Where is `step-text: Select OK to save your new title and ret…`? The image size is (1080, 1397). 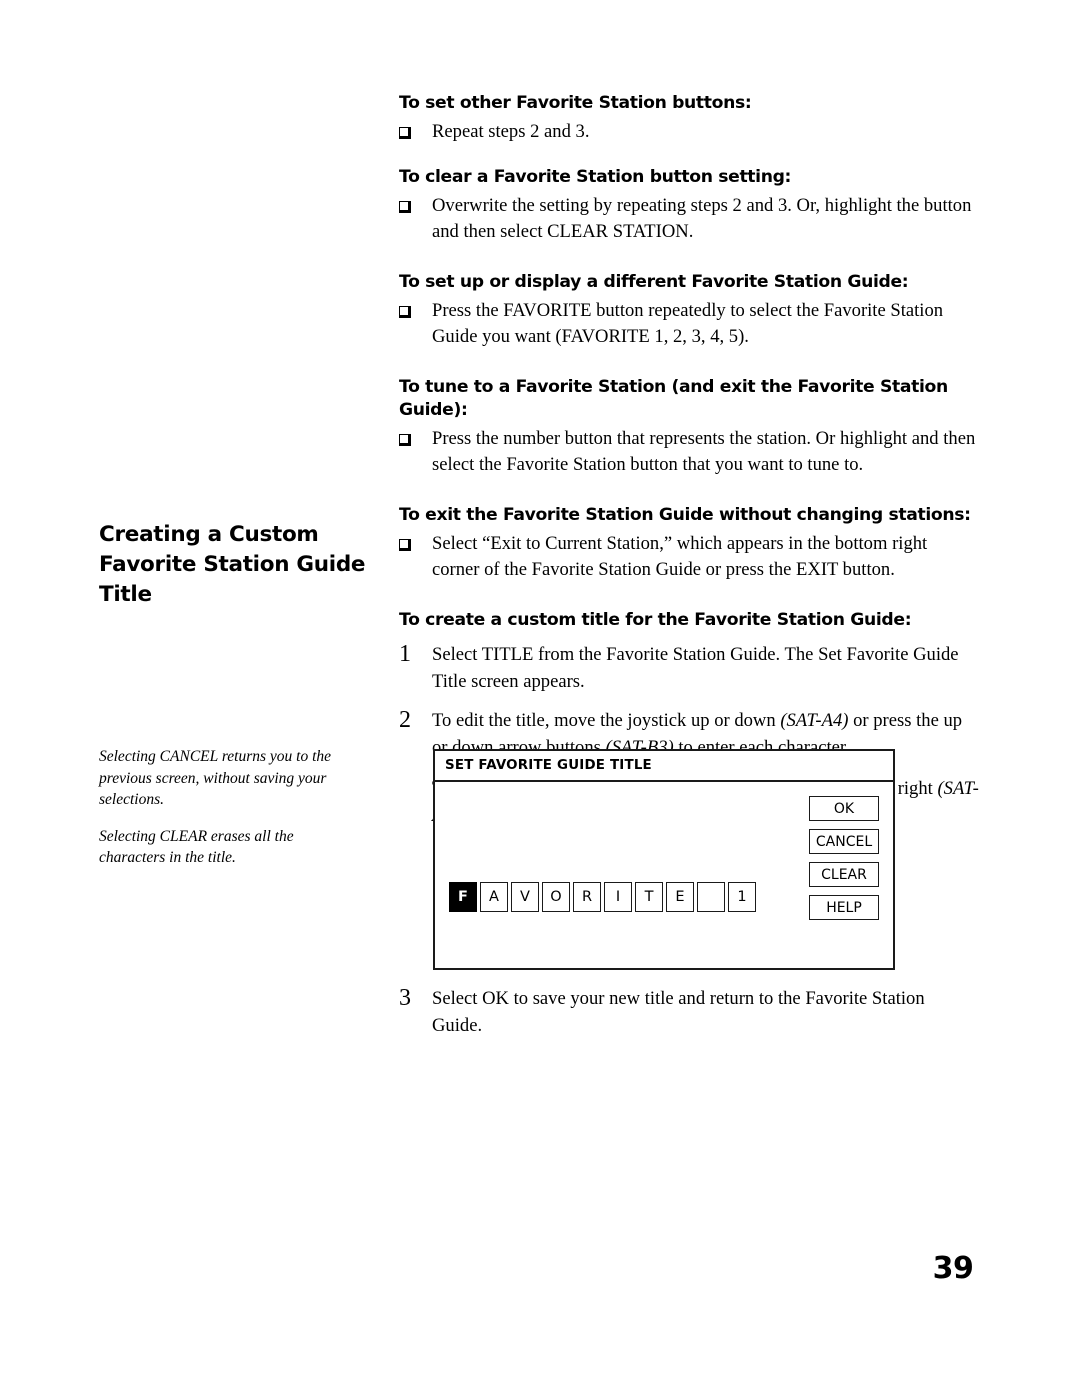
step-text: Select OK to save your new title and ret… is located at coordinates (678, 1012).